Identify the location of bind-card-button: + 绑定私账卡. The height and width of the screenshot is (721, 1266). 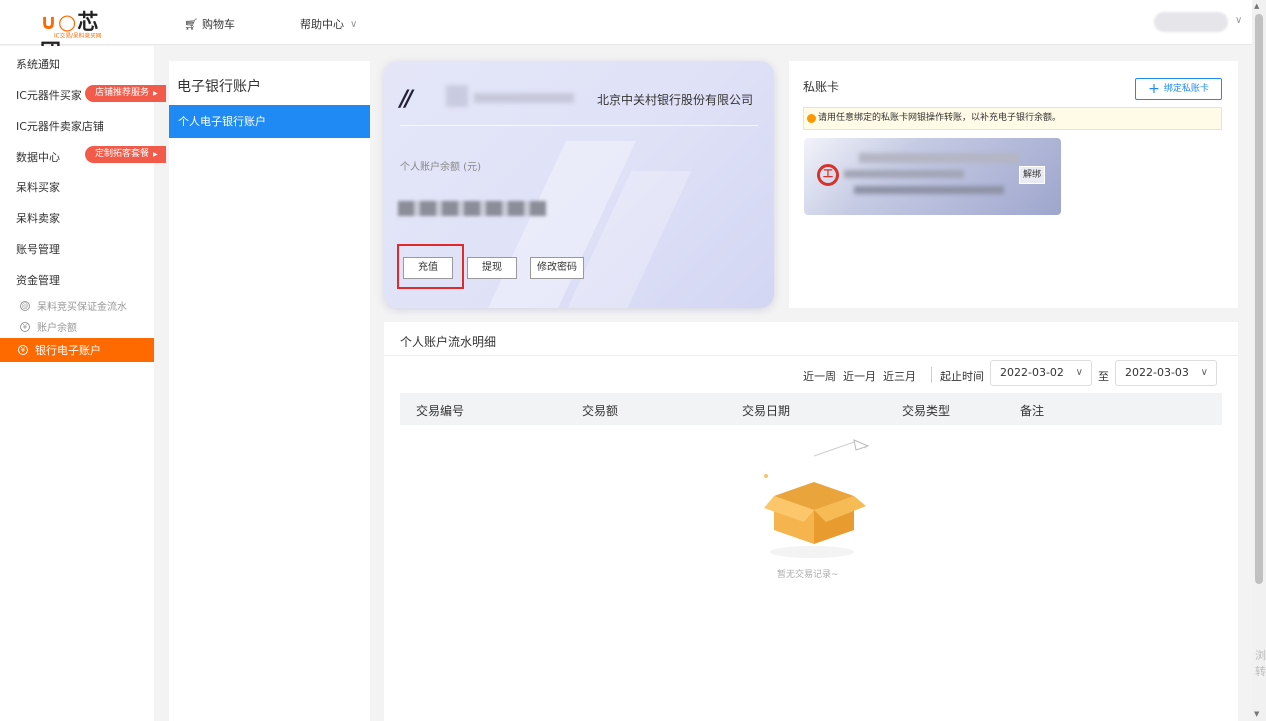
(1178, 89).